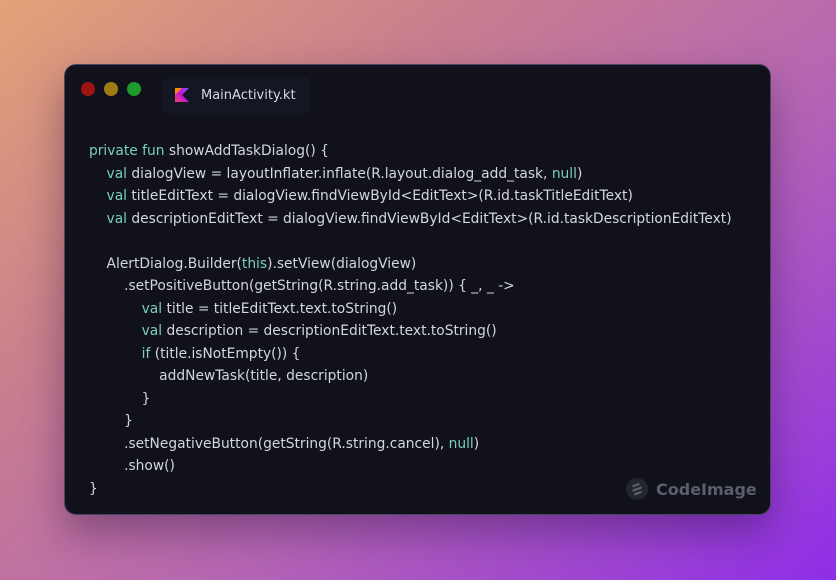 This screenshot has height=580, width=836. Describe the element at coordinates (410, 354) in the screenshot. I see `code-line: if (title.isNotEmpty()) {` at that location.